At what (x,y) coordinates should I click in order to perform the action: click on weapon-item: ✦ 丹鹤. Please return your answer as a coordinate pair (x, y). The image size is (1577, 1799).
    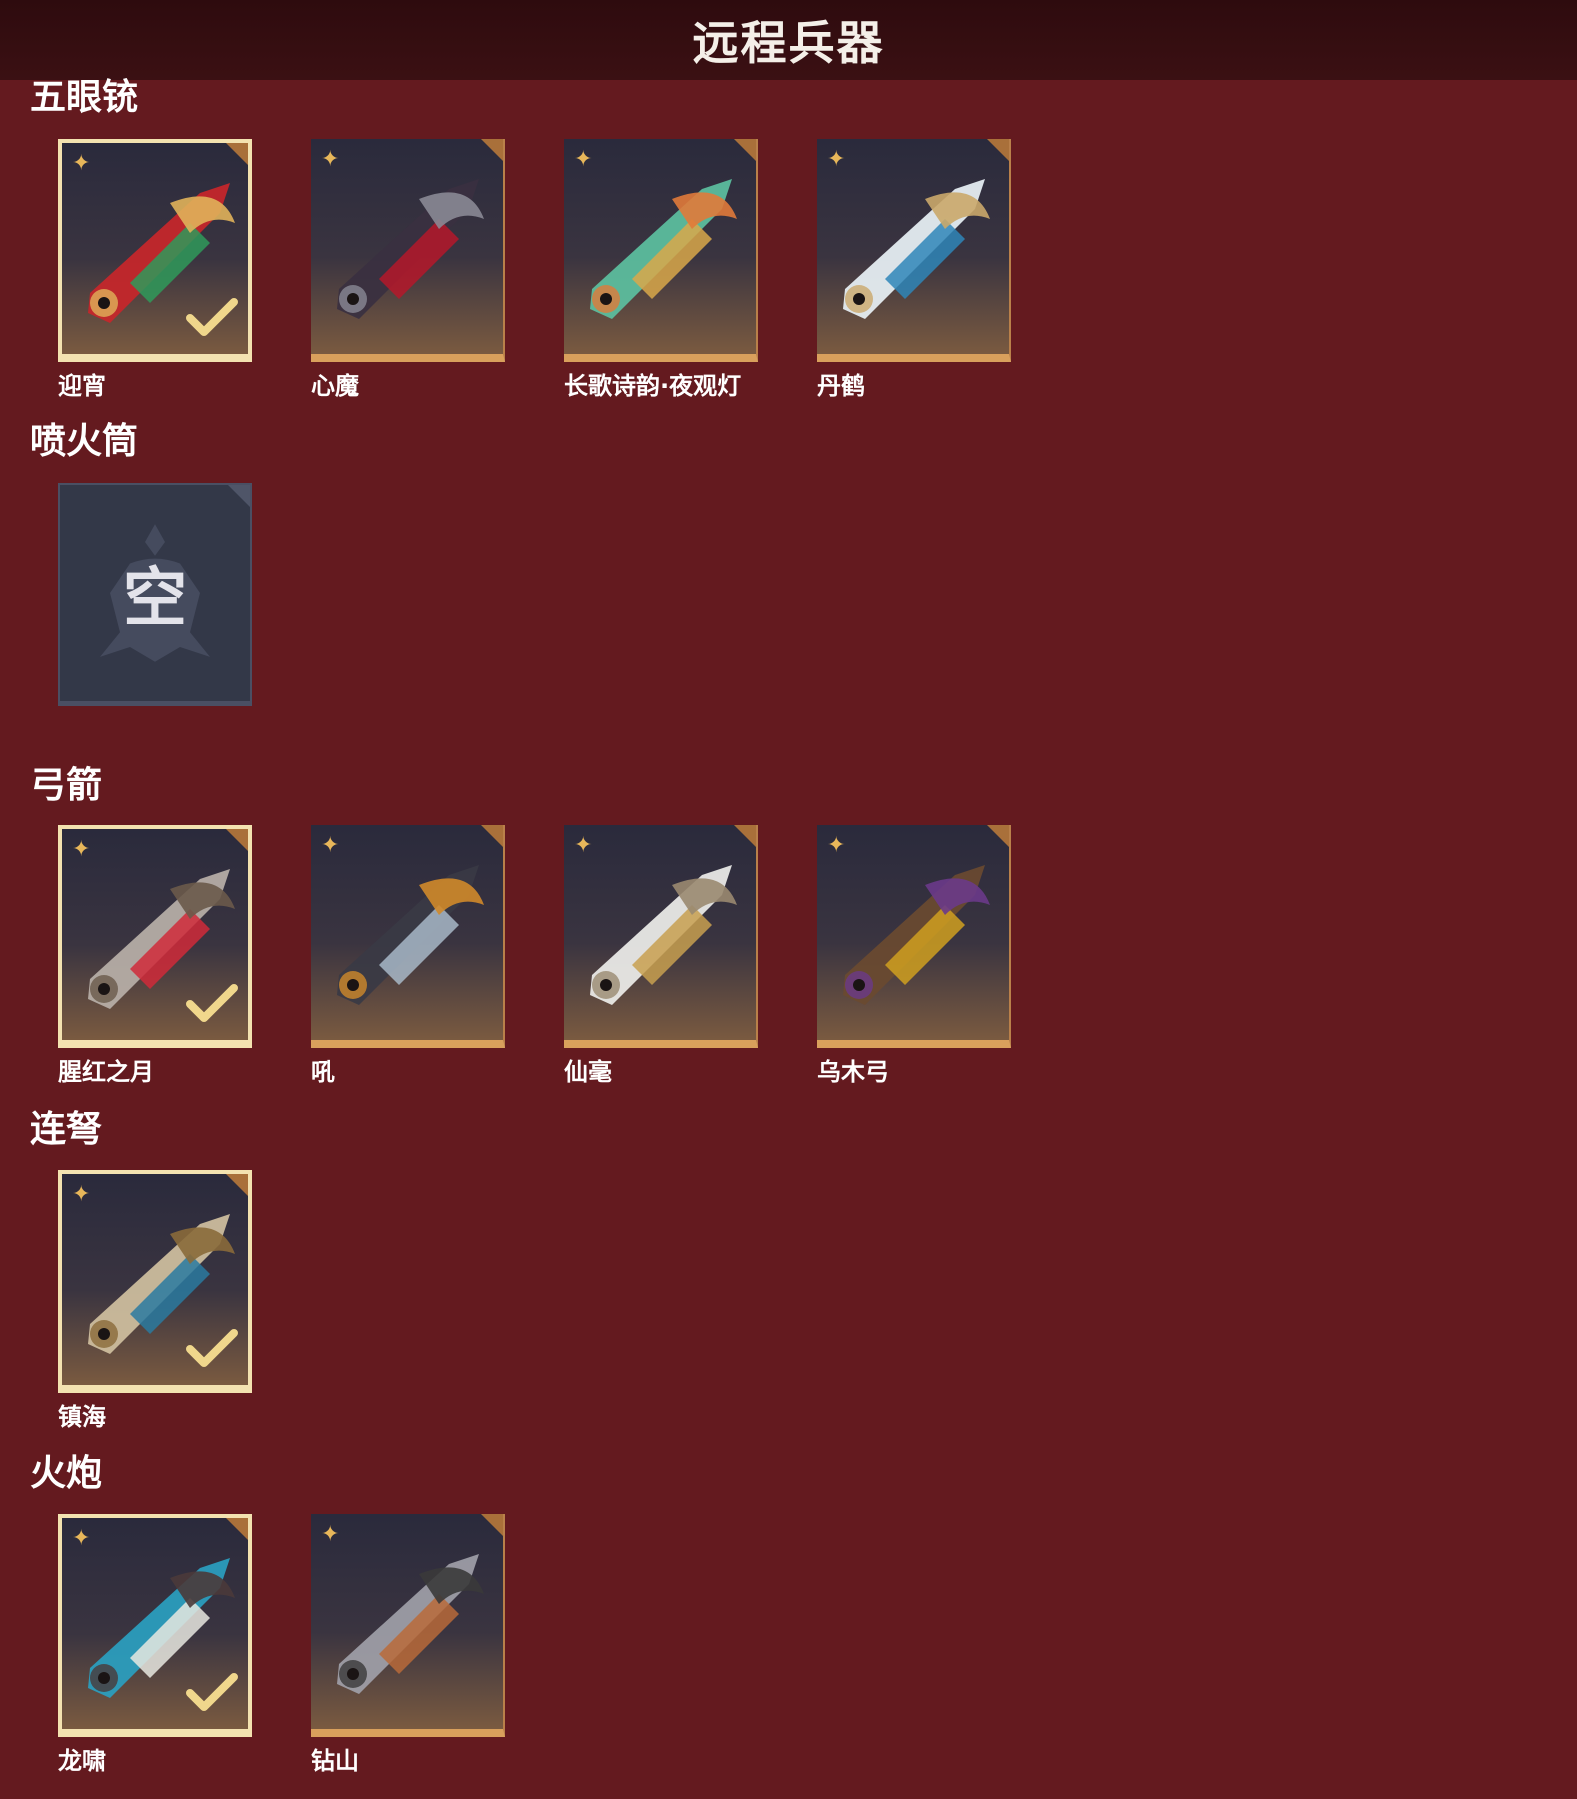
    Looking at the image, I should click on (914, 270).